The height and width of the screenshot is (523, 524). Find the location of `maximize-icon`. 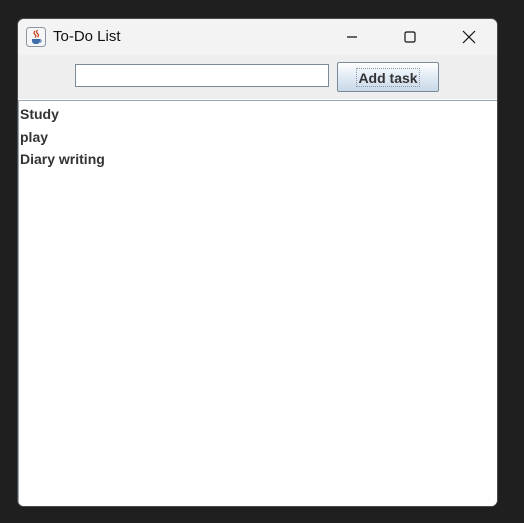

maximize-icon is located at coordinates (410, 37).